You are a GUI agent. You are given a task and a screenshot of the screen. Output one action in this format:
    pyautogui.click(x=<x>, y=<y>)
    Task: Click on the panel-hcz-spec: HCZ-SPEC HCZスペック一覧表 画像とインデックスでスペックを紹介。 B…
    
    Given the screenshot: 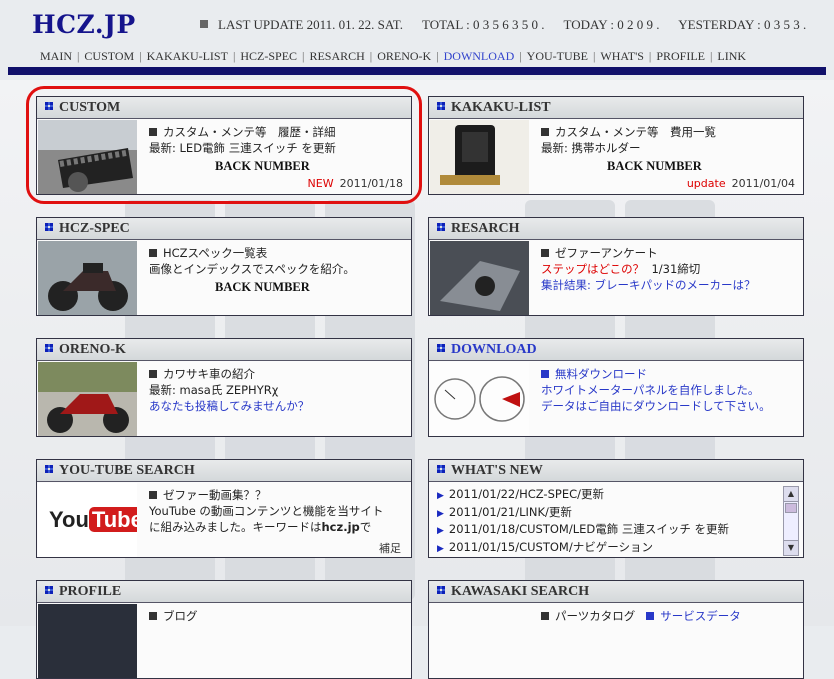 What is the action you would take?
    pyautogui.click(x=224, y=266)
    